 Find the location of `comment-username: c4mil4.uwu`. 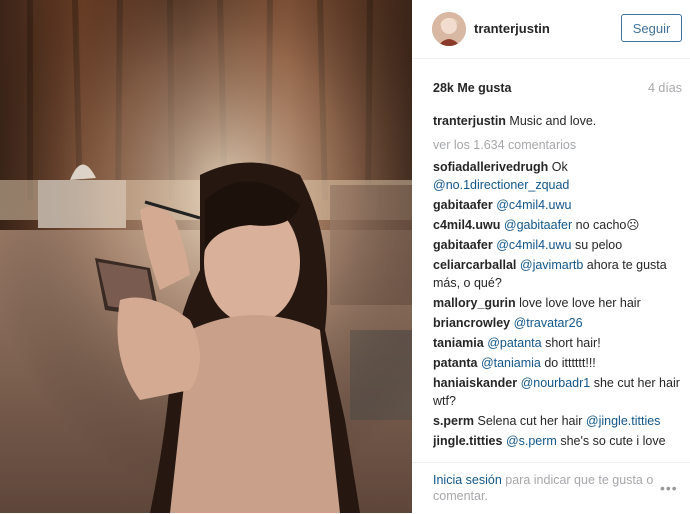

comment-username: c4mil4.uwu is located at coordinates (466, 225).